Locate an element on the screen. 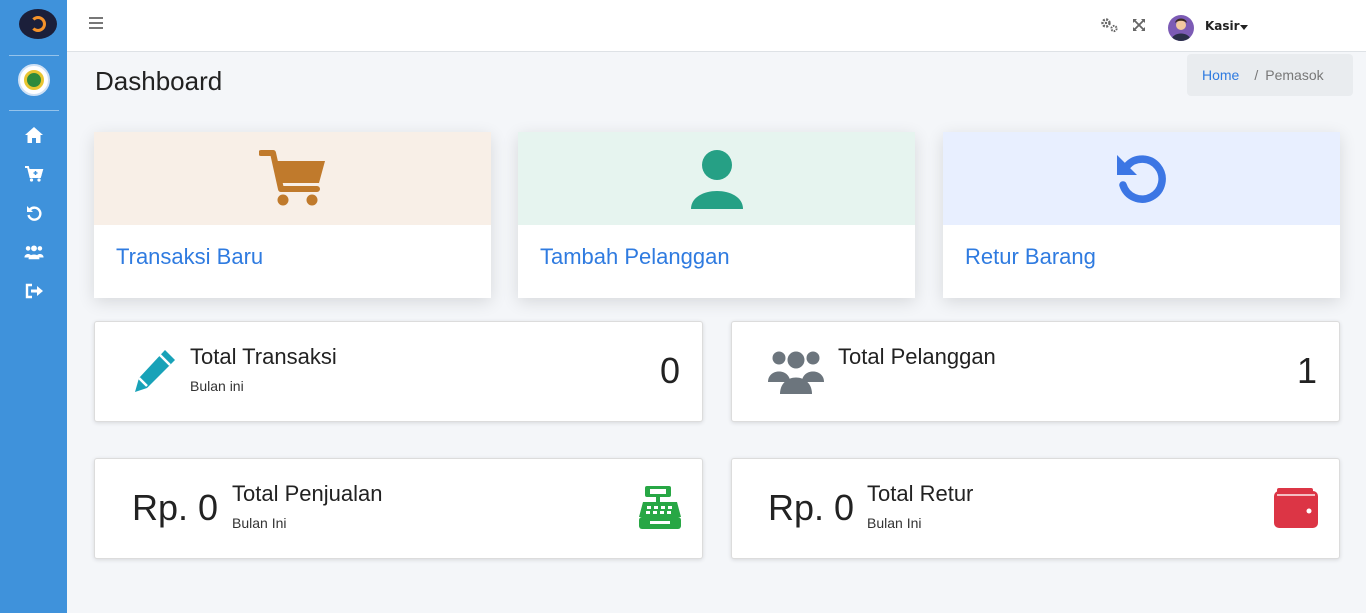  quick-action-transaksi-baru: Transaksi Baru is located at coordinates (292, 215).